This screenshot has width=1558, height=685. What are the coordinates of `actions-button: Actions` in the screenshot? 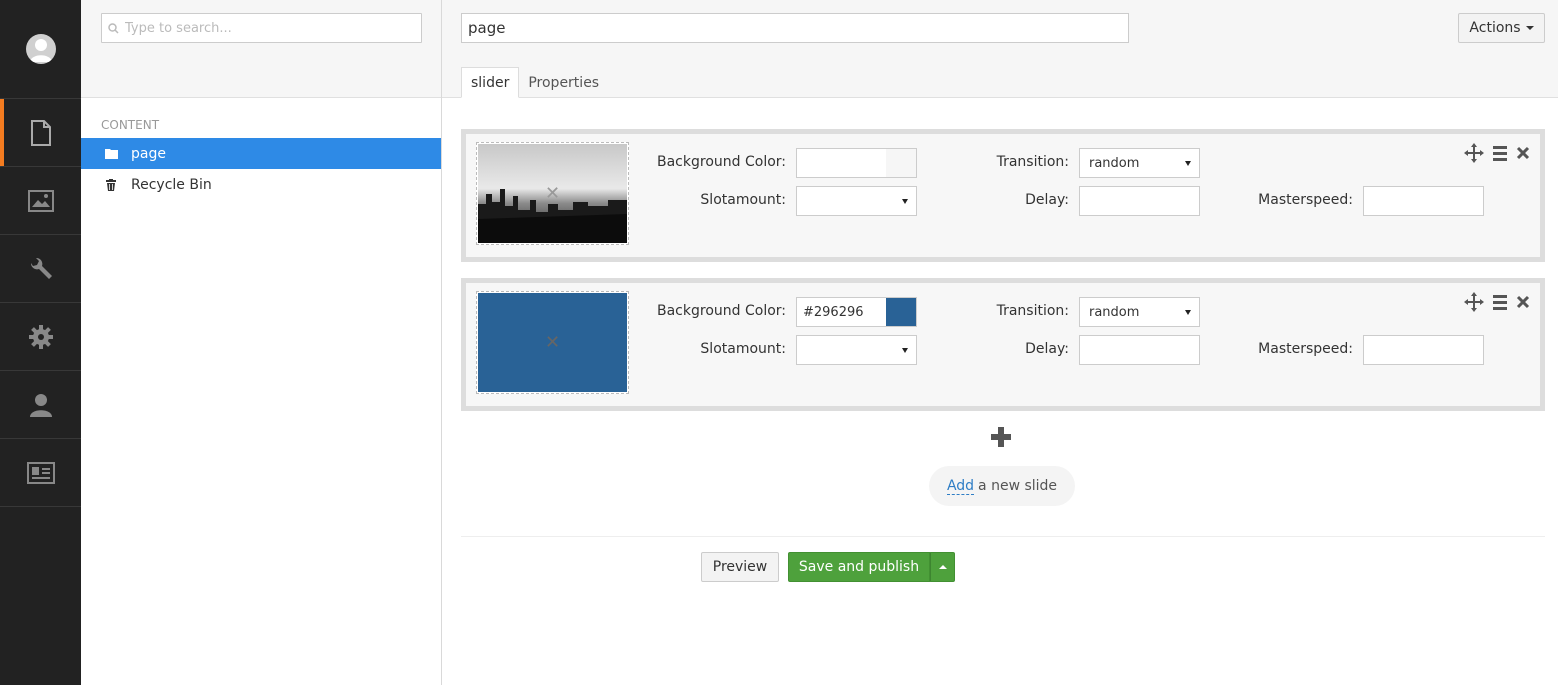 It's located at (1501, 28).